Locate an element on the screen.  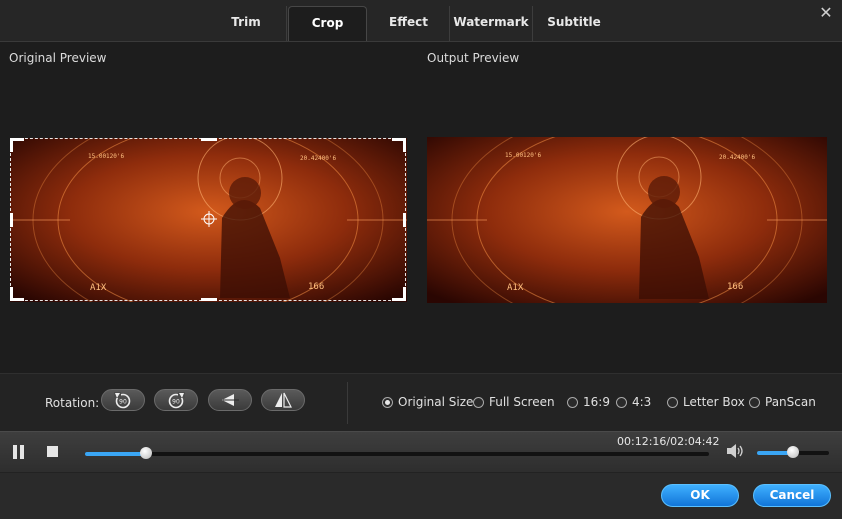
radio-panscan: PanScan is located at coordinates (782, 402).